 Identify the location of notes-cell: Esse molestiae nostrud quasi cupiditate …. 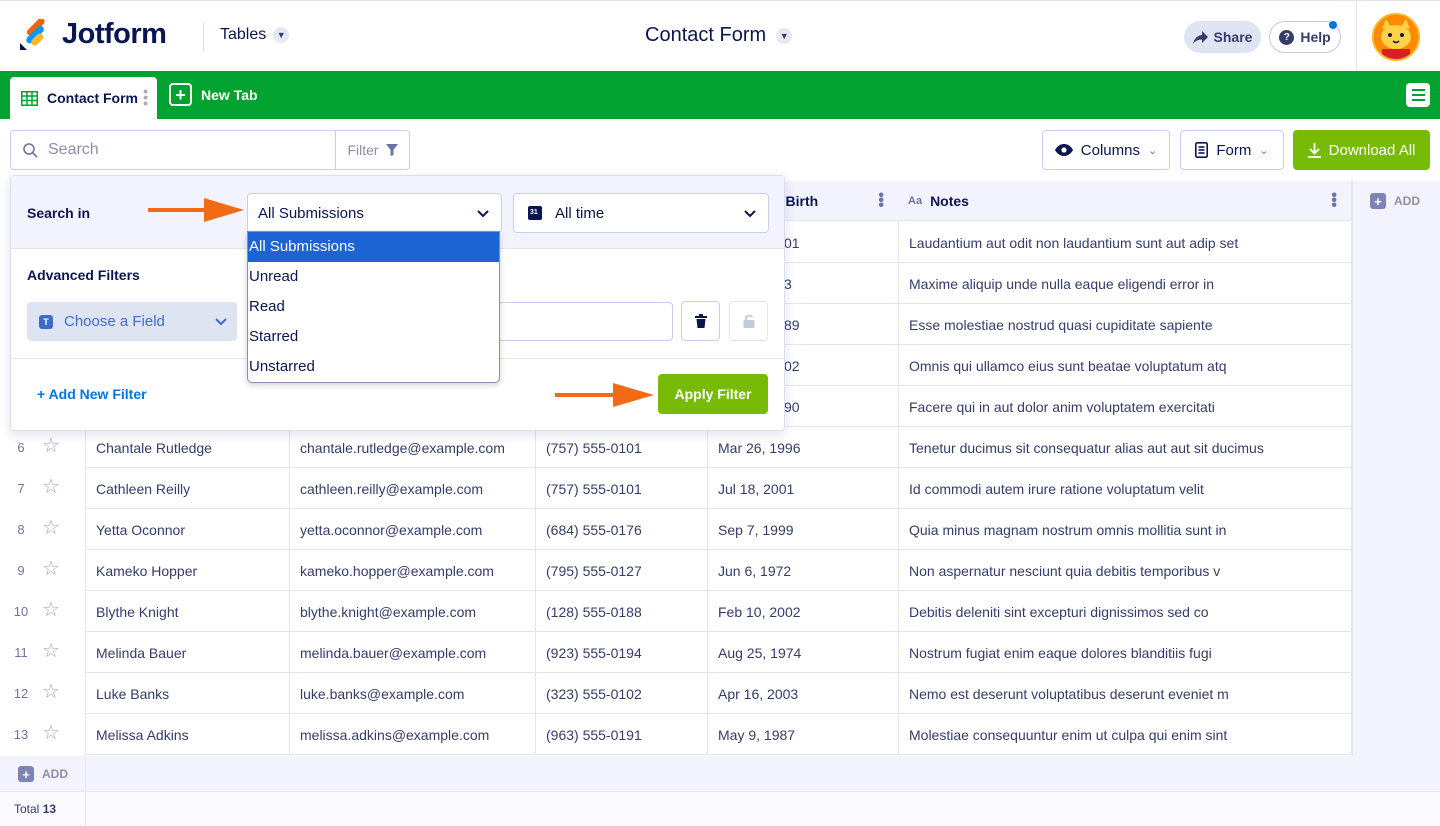
(1125, 324).